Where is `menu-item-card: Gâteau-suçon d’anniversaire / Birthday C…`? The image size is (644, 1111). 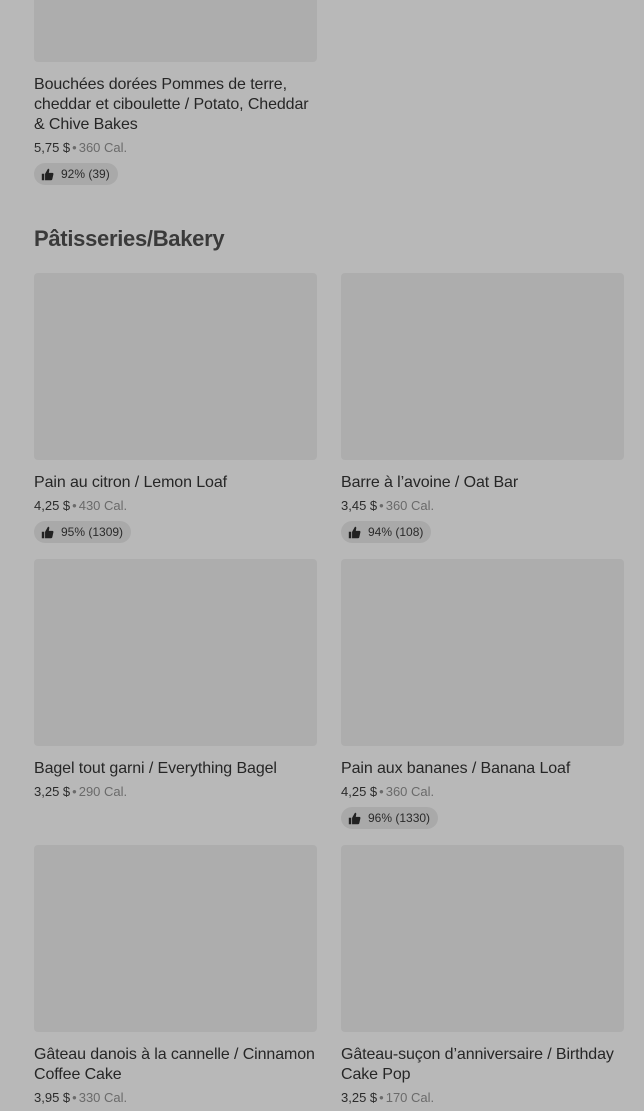 menu-item-card: Gâteau-suçon d’anniversaire / Birthday C… is located at coordinates (482, 975).